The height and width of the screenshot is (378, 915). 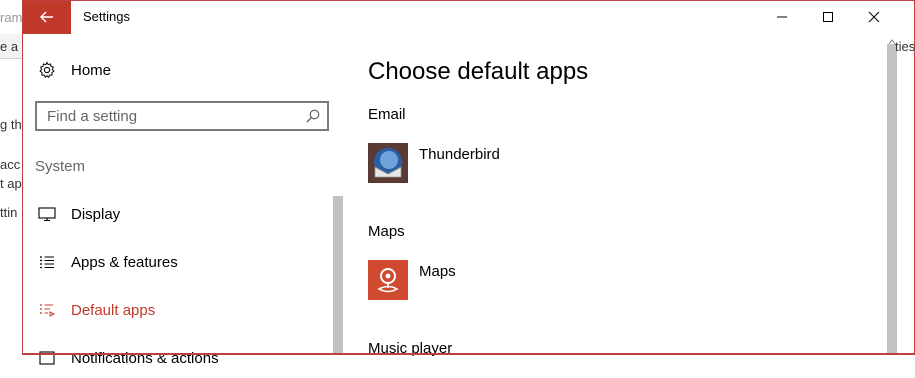 I want to click on background-text-fragment: ties, so click(x=905, y=46).